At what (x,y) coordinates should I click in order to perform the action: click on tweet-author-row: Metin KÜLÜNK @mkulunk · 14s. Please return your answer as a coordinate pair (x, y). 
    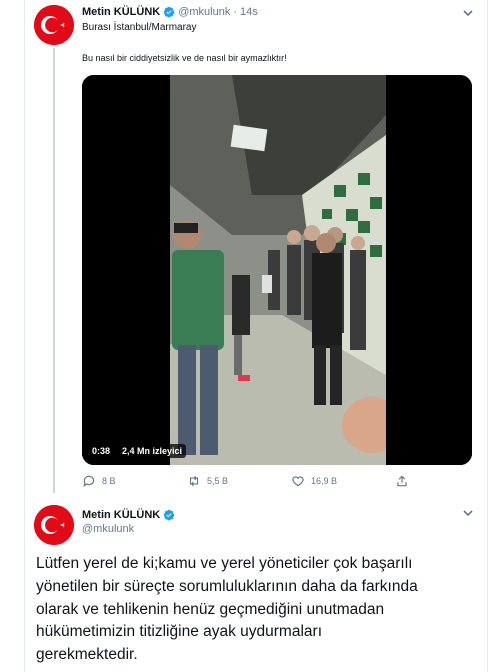
    Looking at the image, I should click on (170, 12).